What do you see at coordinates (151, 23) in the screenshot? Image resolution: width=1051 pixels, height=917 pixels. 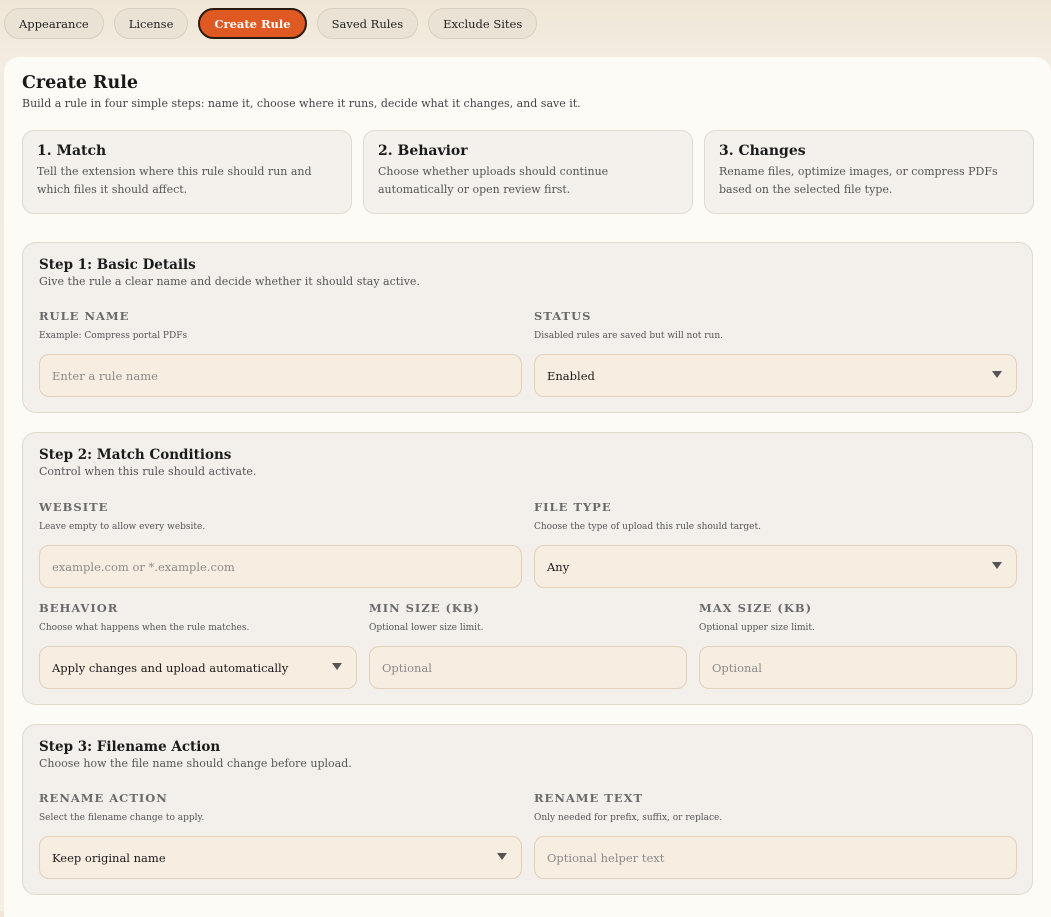 I see `tab-license: License` at bounding box center [151, 23].